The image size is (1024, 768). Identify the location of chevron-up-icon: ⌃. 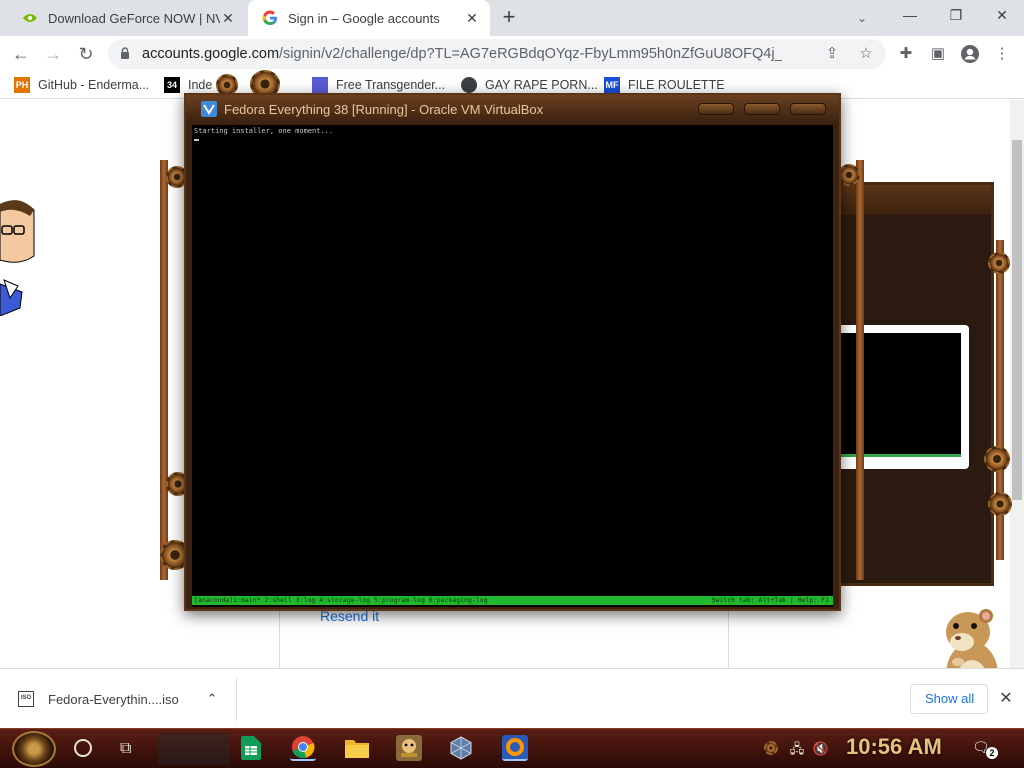
(212, 699).